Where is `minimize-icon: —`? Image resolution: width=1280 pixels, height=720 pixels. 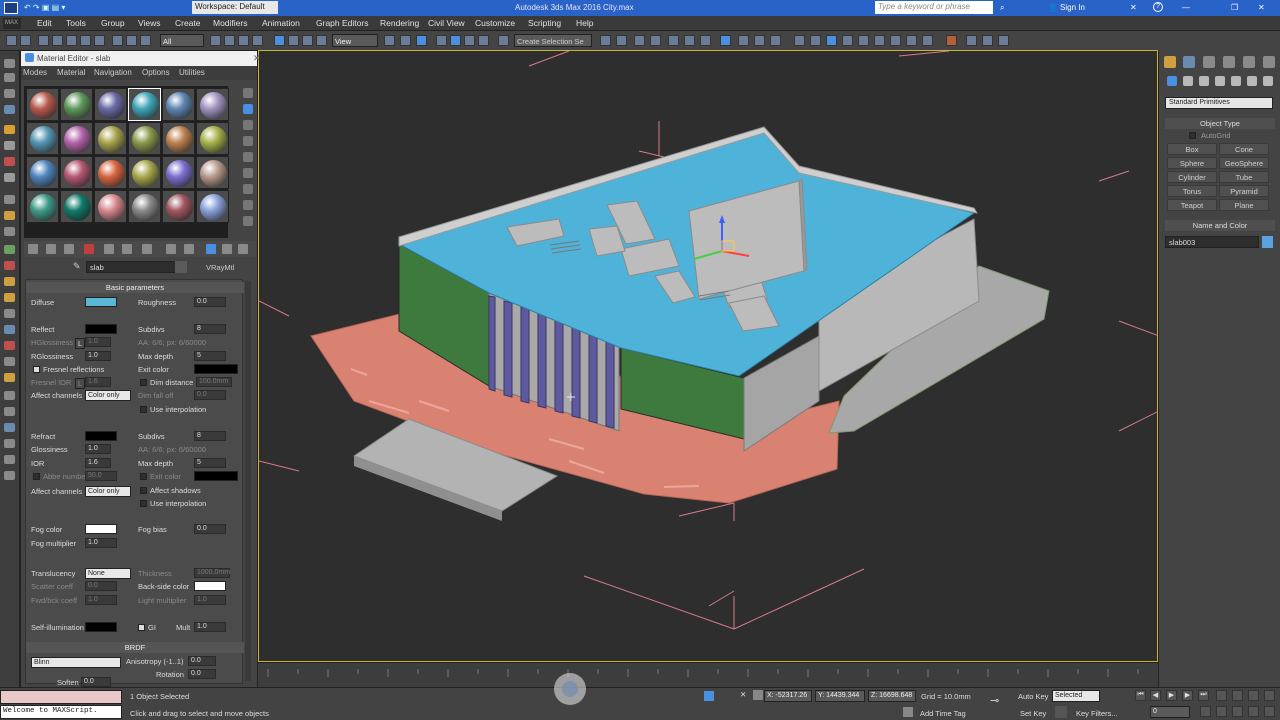 minimize-icon: — is located at coordinates (1186, 7).